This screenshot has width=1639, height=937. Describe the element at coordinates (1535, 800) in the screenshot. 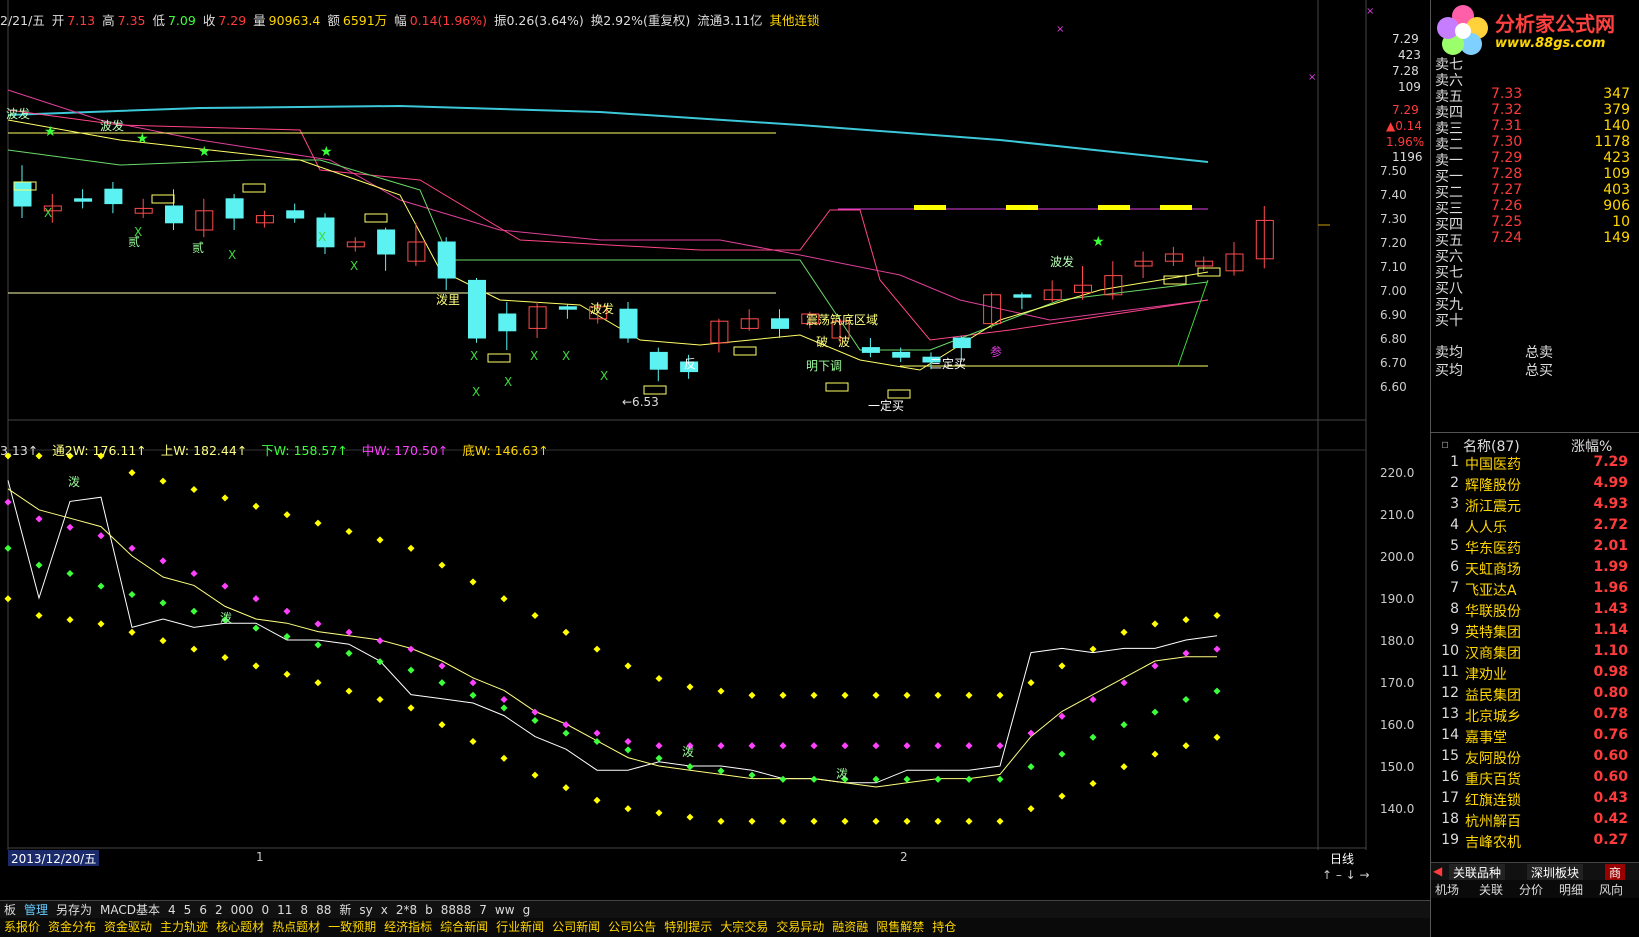

I see `stock-row: 17 红旗连锁 0.43` at that location.